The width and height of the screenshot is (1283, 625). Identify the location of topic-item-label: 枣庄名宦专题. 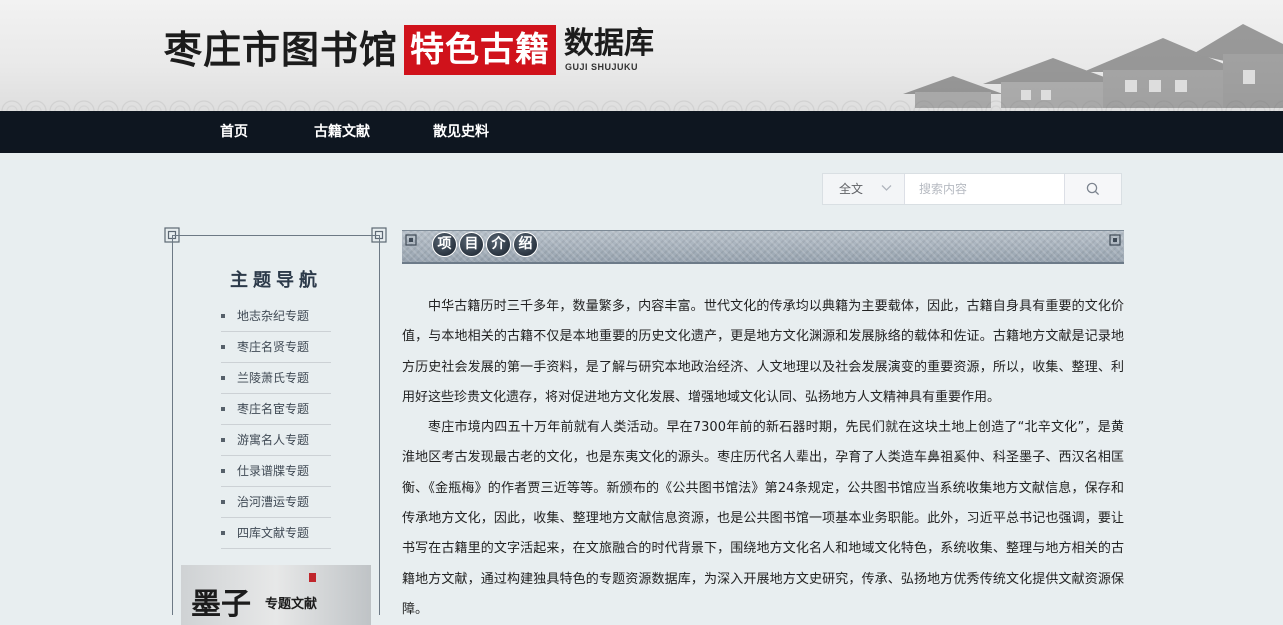
(273, 409).